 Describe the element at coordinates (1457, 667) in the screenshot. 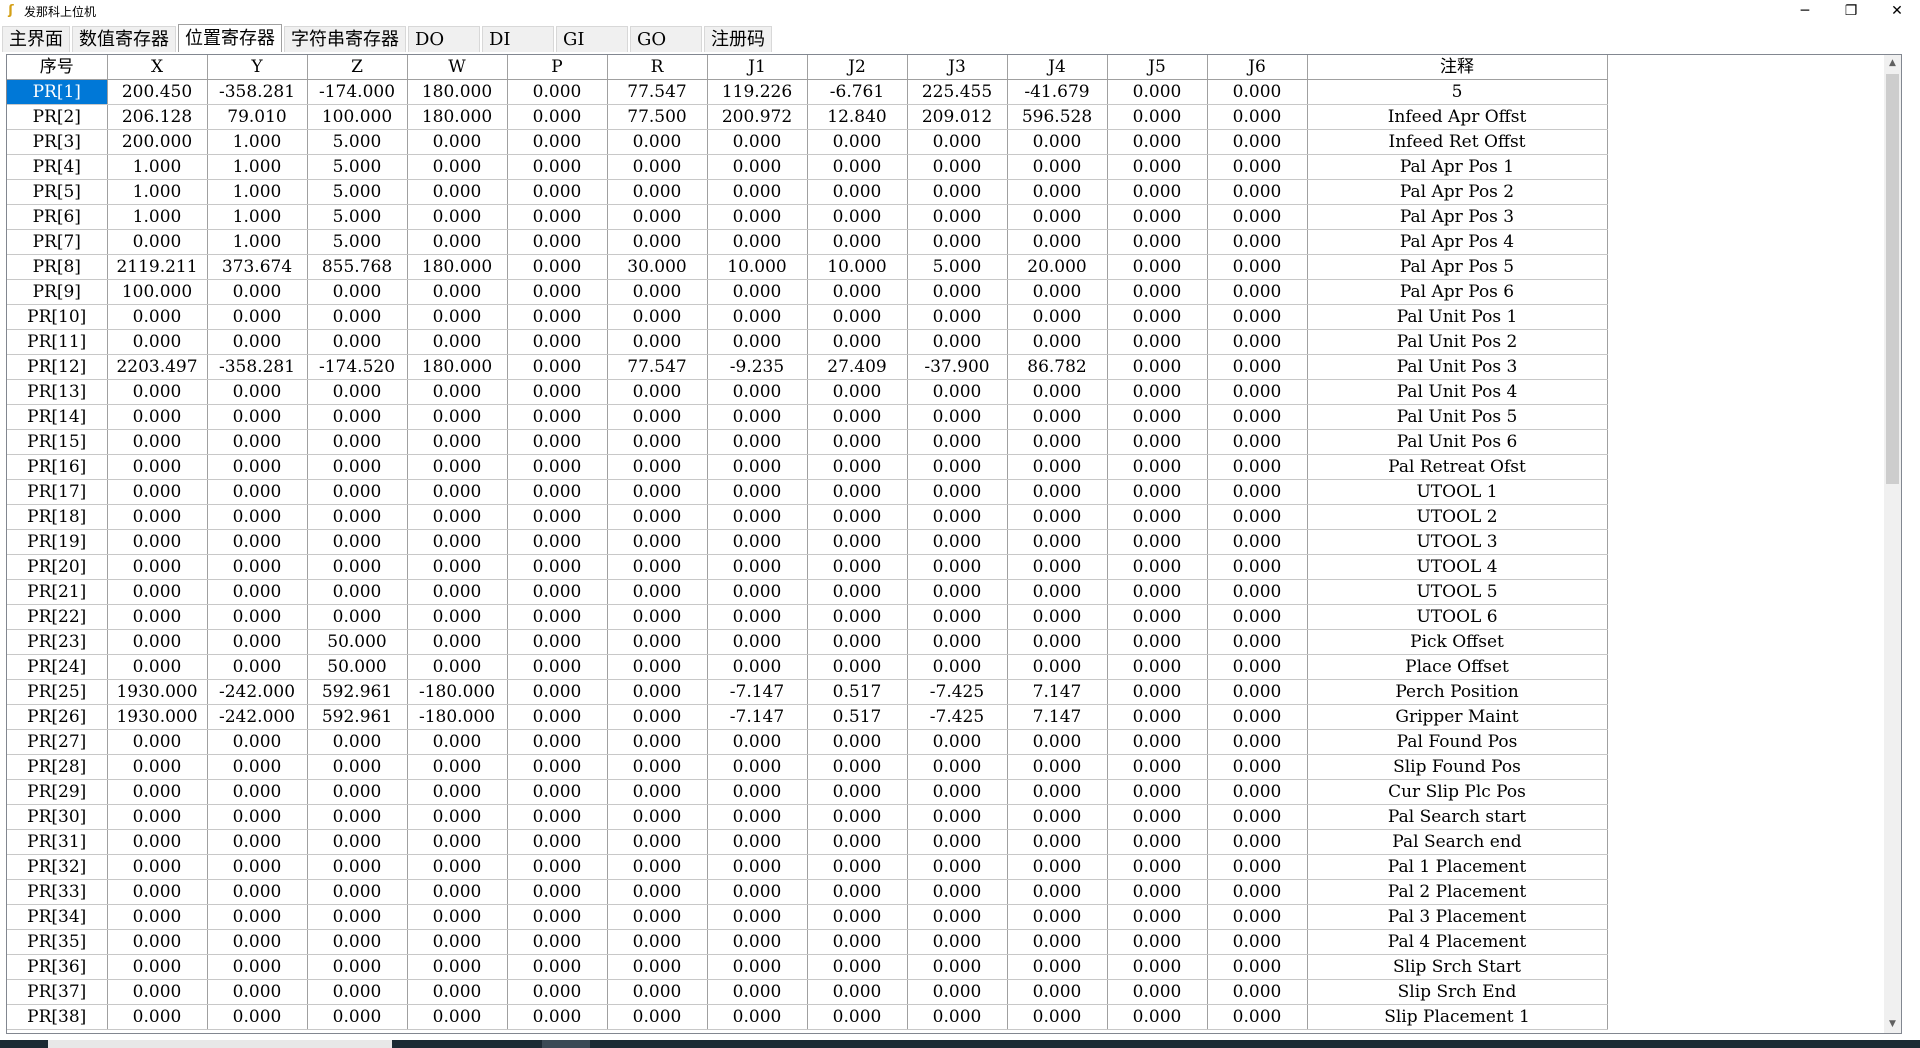

I see `comment-cell: Place Offset` at that location.